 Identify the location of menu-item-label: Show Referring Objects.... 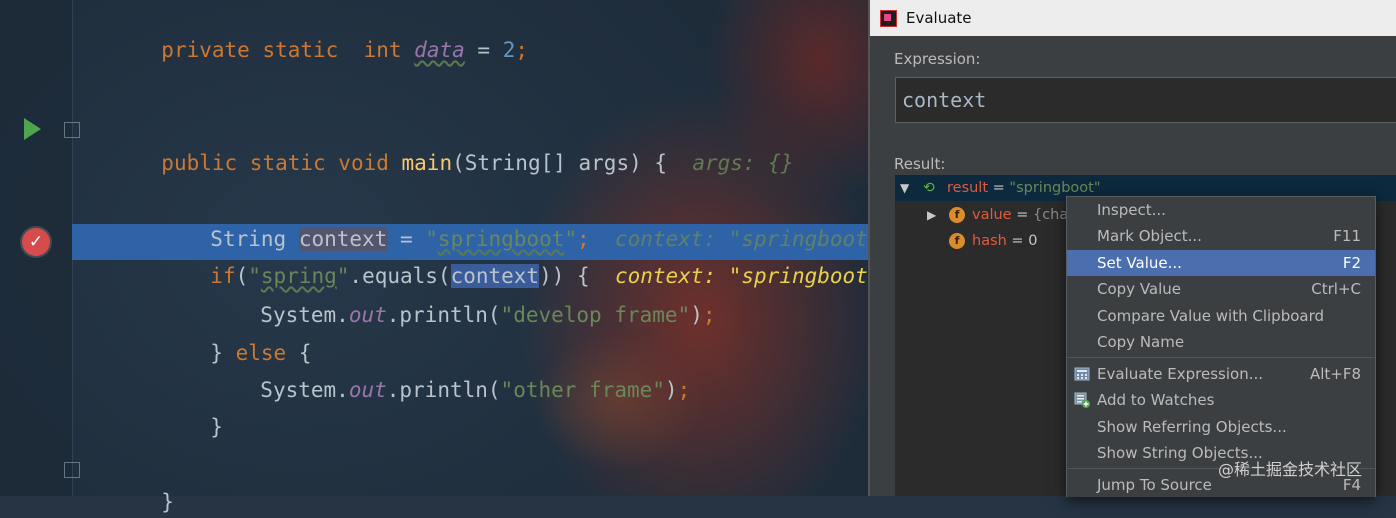
(1192, 427).